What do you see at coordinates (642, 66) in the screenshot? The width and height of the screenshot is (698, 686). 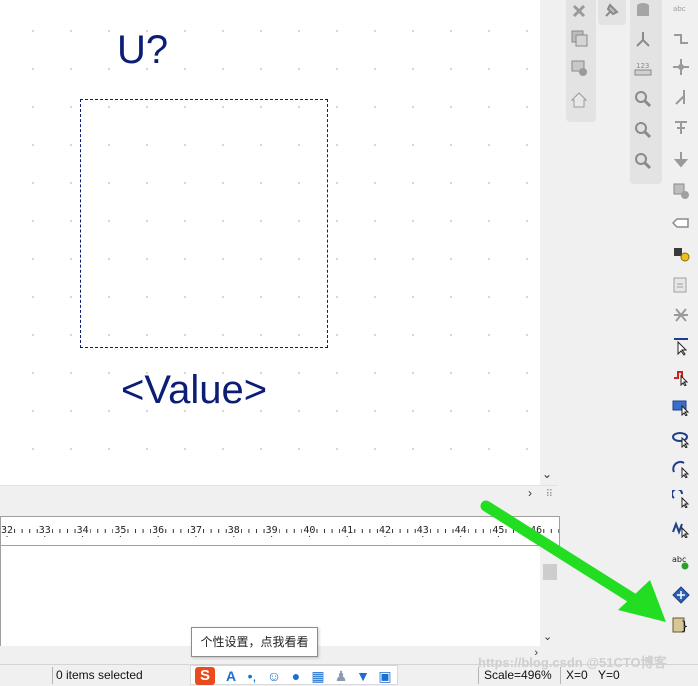 I see `svg-text: 123` at bounding box center [642, 66].